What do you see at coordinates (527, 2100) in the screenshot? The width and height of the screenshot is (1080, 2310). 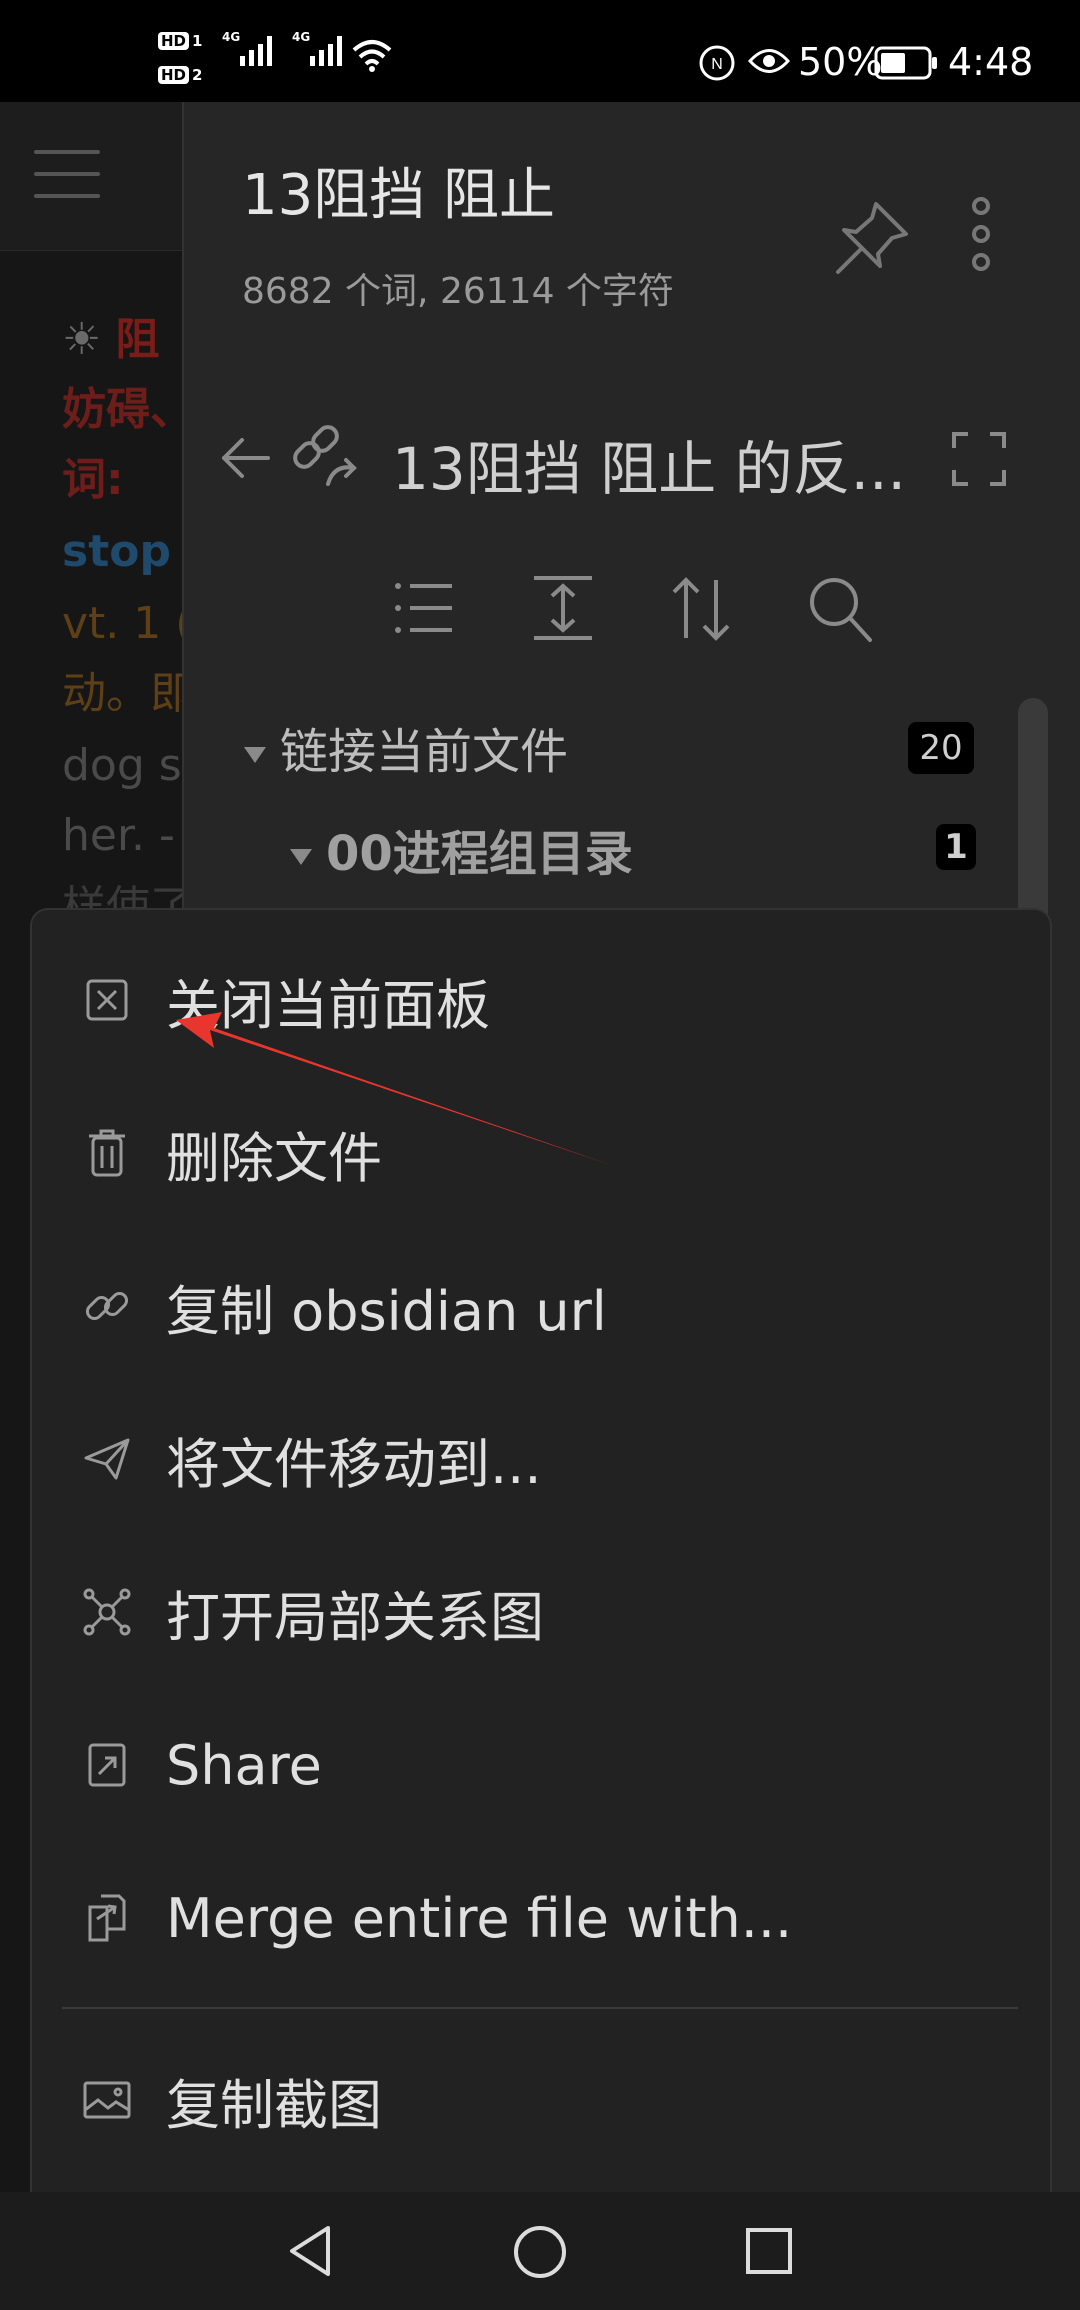 I see `menu-item-copy-screenshot: 复制截图` at bounding box center [527, 2100].